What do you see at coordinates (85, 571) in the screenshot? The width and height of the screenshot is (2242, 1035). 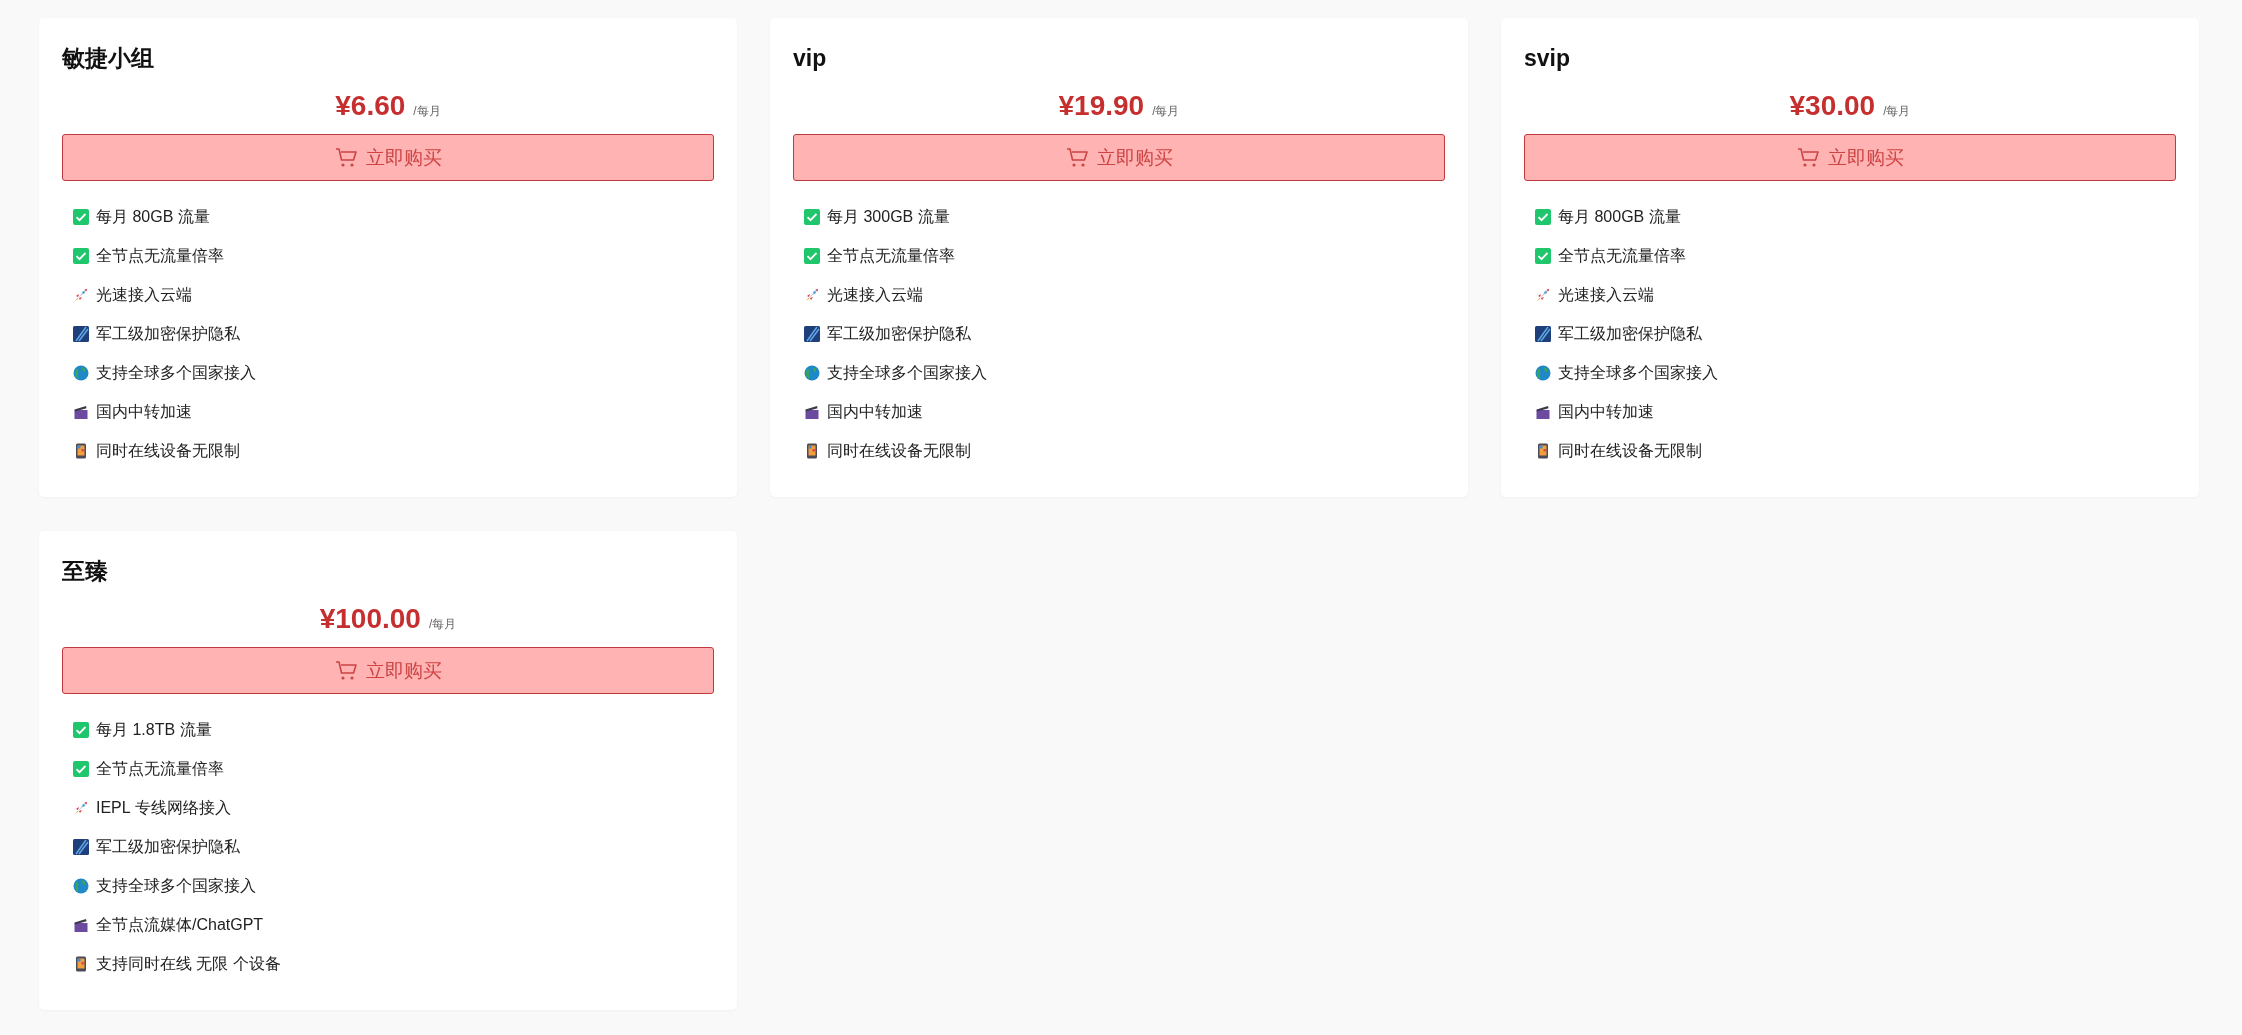 I see `plan-name: 至臻` at bounding box center [85, 571].